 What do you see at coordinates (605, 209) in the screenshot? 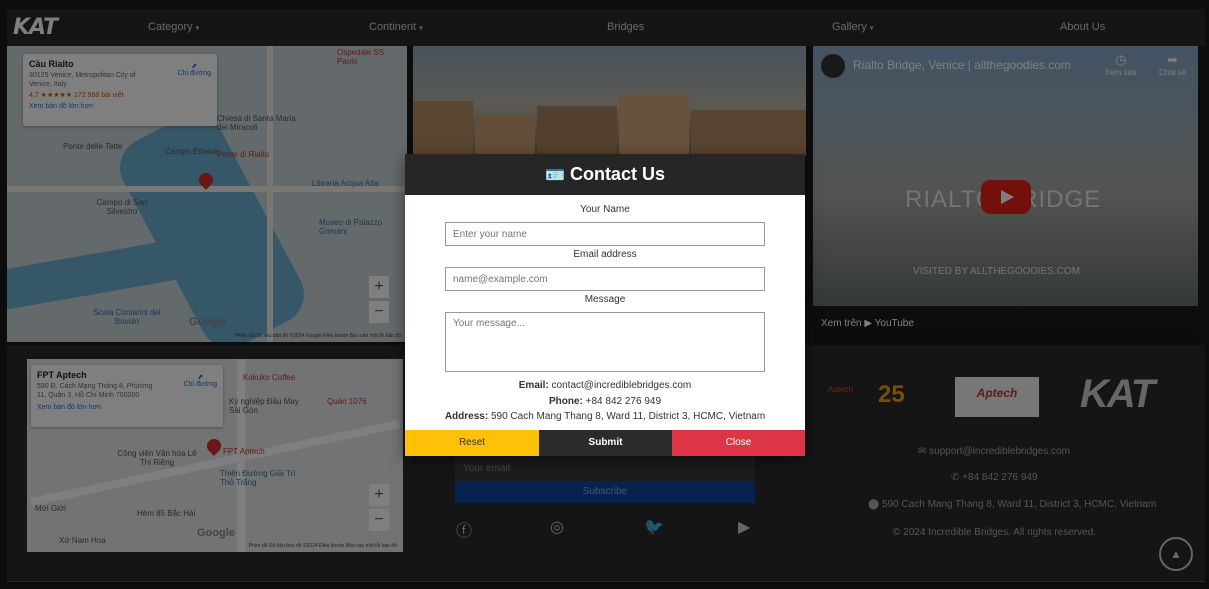
I see `name-label: Your Name` at bounding box center [605, 209].